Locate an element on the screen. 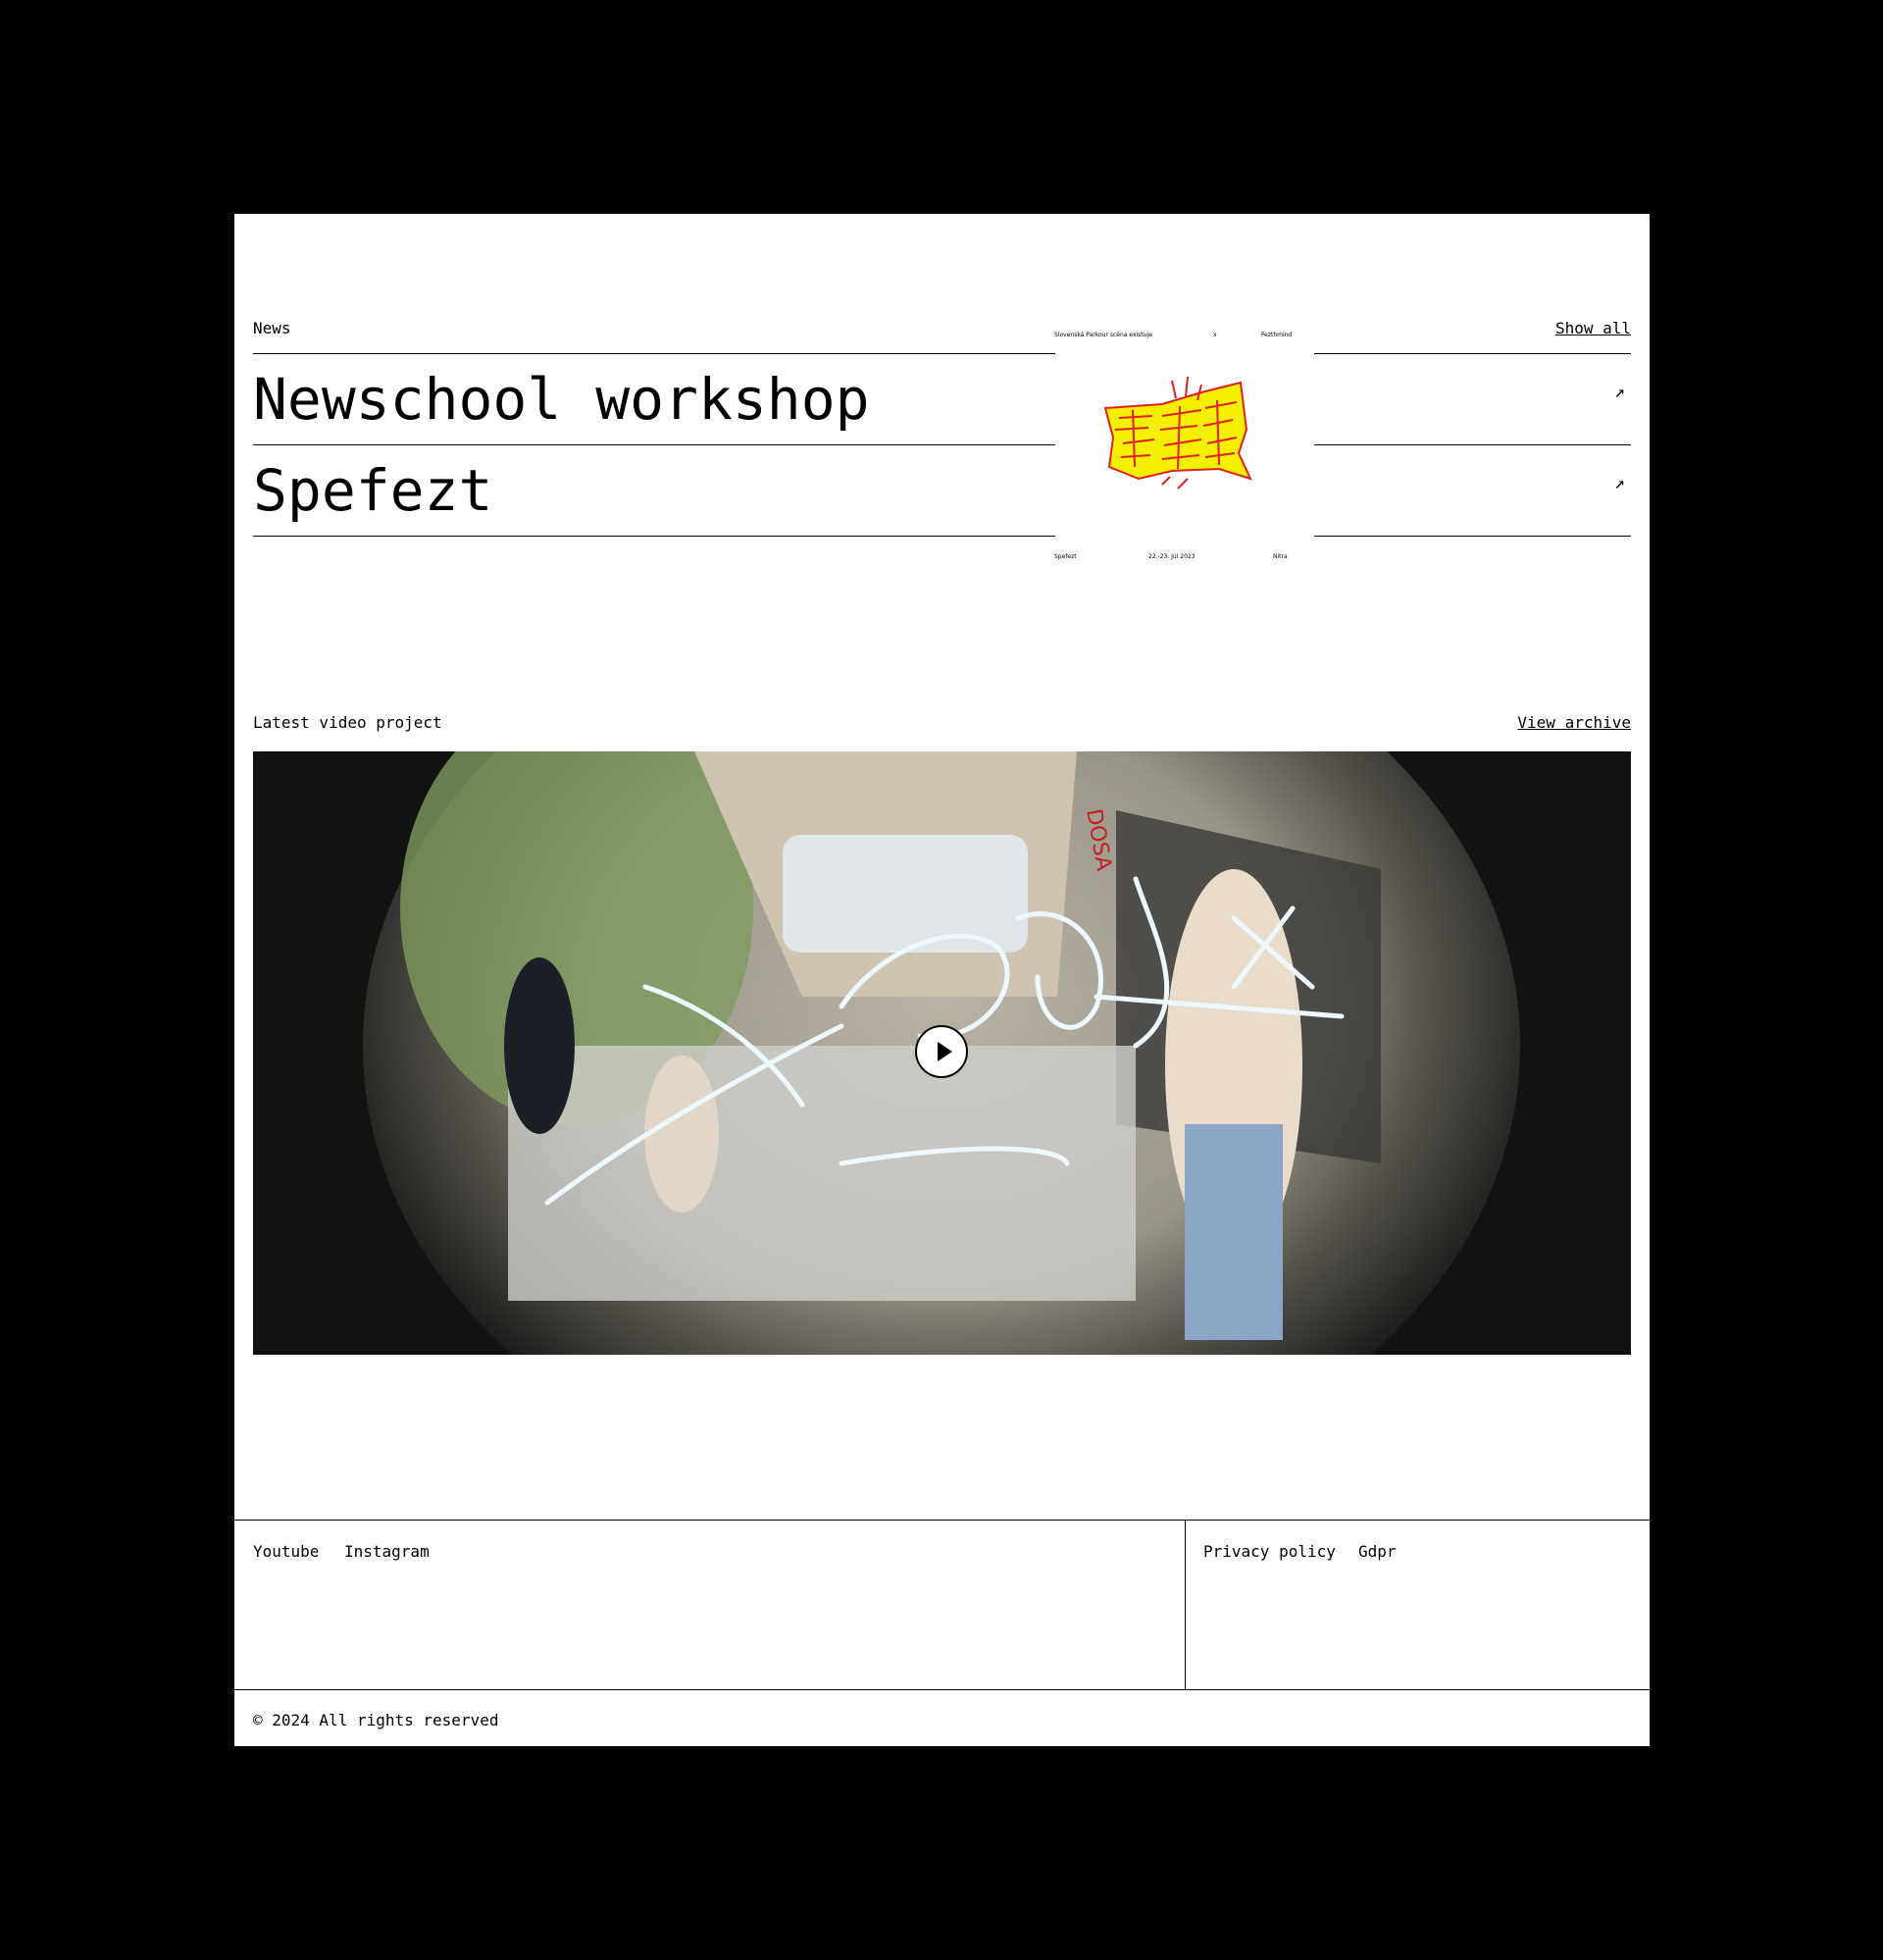  news-item-spefezt: Spefezt is located at coordinates (654, 491).